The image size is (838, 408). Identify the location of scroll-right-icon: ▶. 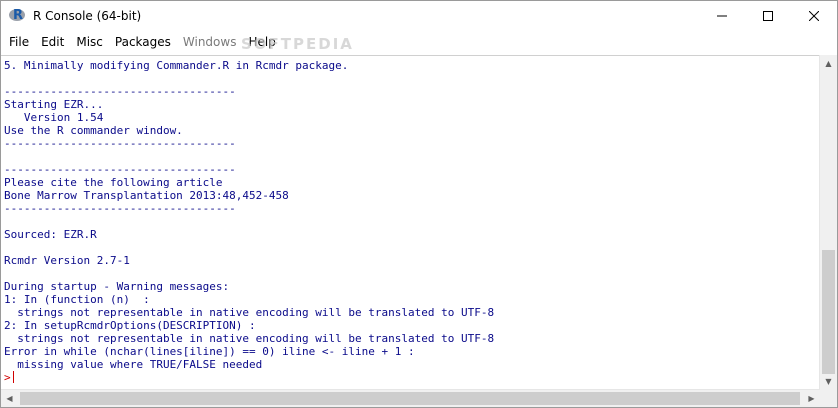
(811, 398).